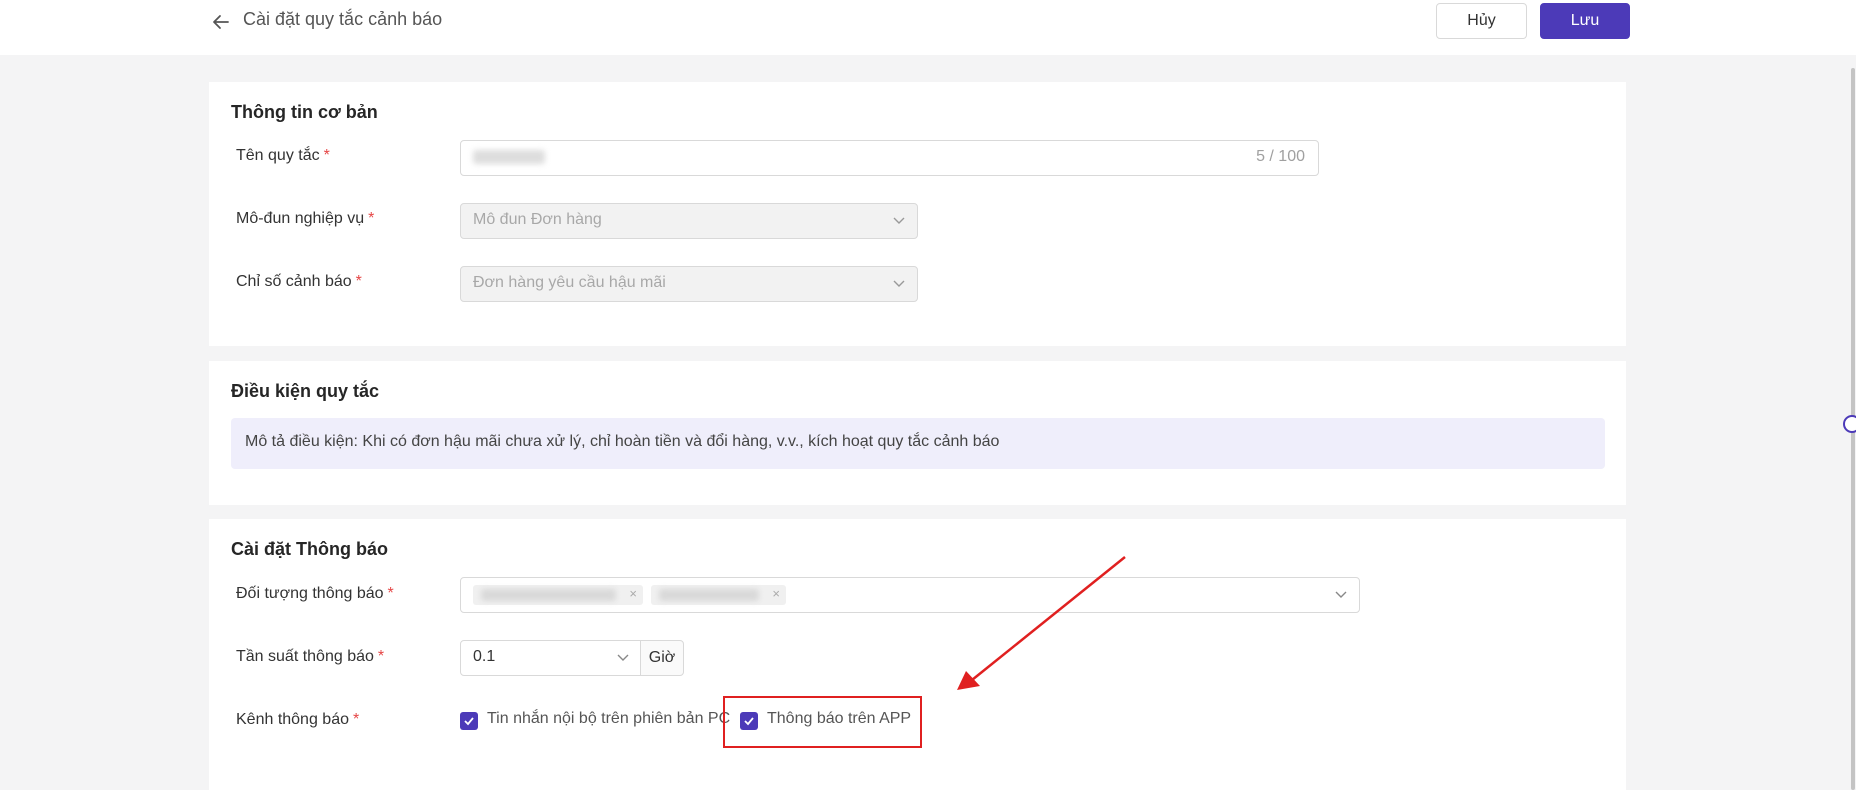 This screenshot has height=790, width=1856. I want to click on page-title: Cài đặt quy tắc cảnh báo, so click(343, 19).